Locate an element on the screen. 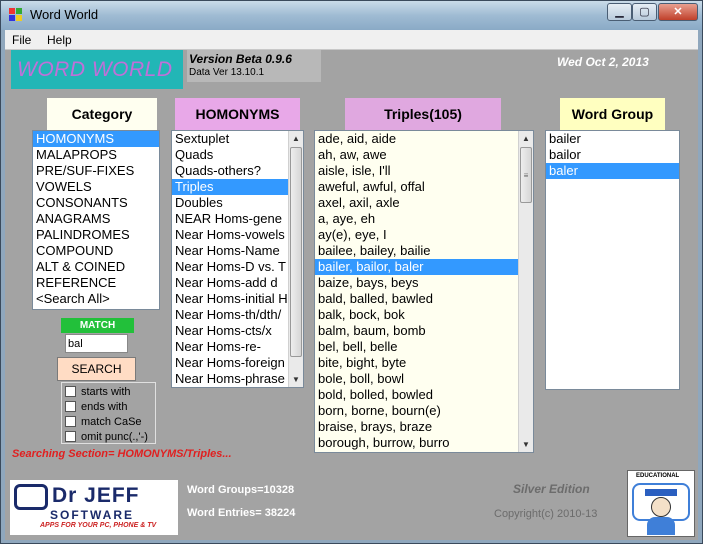 This screenshot has width=703, height=544. category-item: PALINDROMES is located at coordinates (96, 235).